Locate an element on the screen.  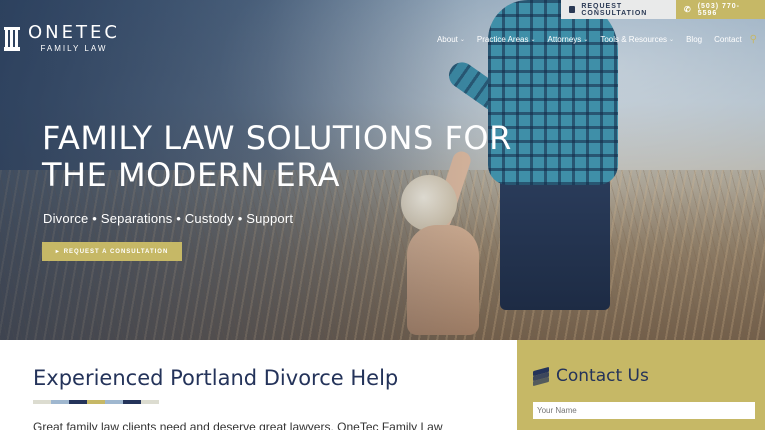
phone-number: (503) 770-5596 is located at coordinates (718, 9).